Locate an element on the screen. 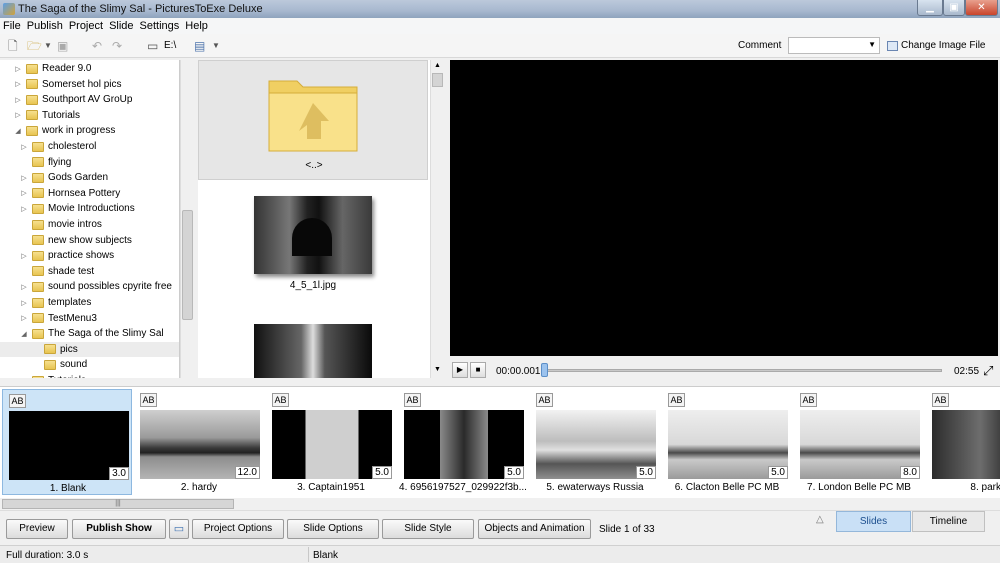 The height and width of the screenshot is (563, 1000). tree-item: ▷ Somerset hol pics is located at coordinates (67, 84).